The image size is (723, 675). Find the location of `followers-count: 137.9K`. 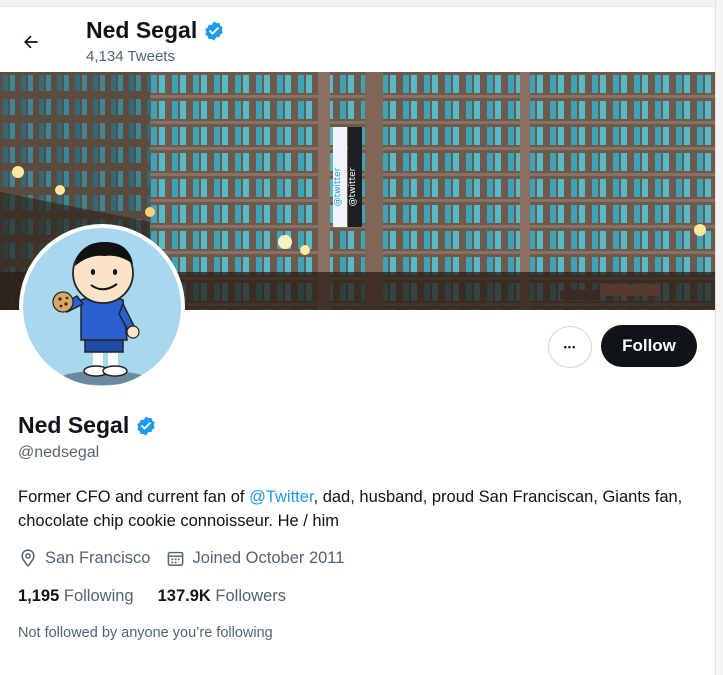

followers-count: 137.9K is located at coordinates (184, 596).